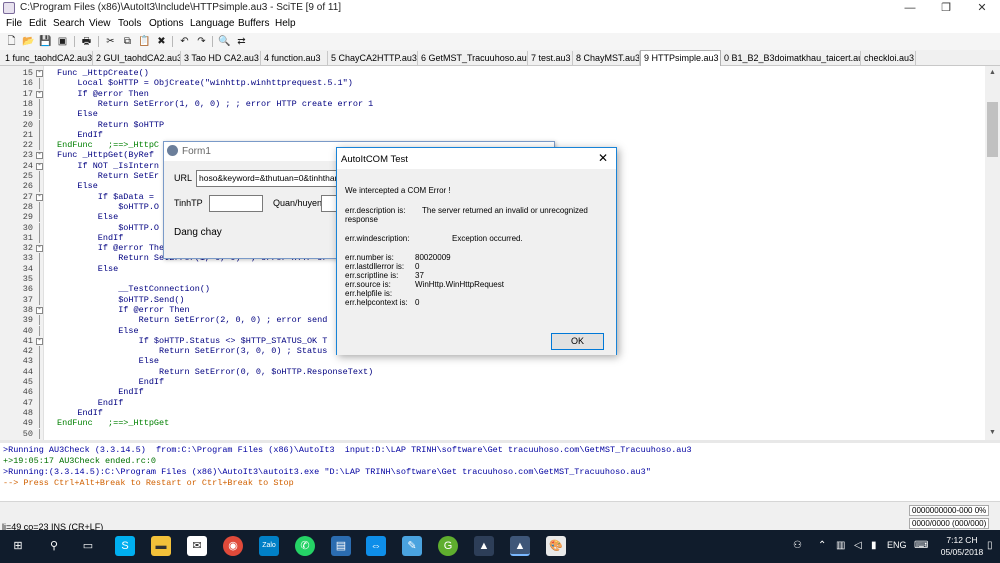  What do you see at coordinates (37, 23) in the screenshot?
I see `menu-edit: Edit` at bounding box center [37, 23].